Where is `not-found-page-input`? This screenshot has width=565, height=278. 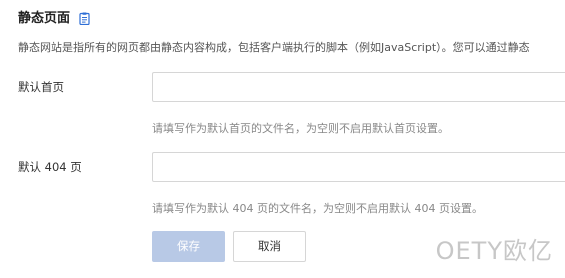 not-found-page-input is located at coordinates (358, 167).